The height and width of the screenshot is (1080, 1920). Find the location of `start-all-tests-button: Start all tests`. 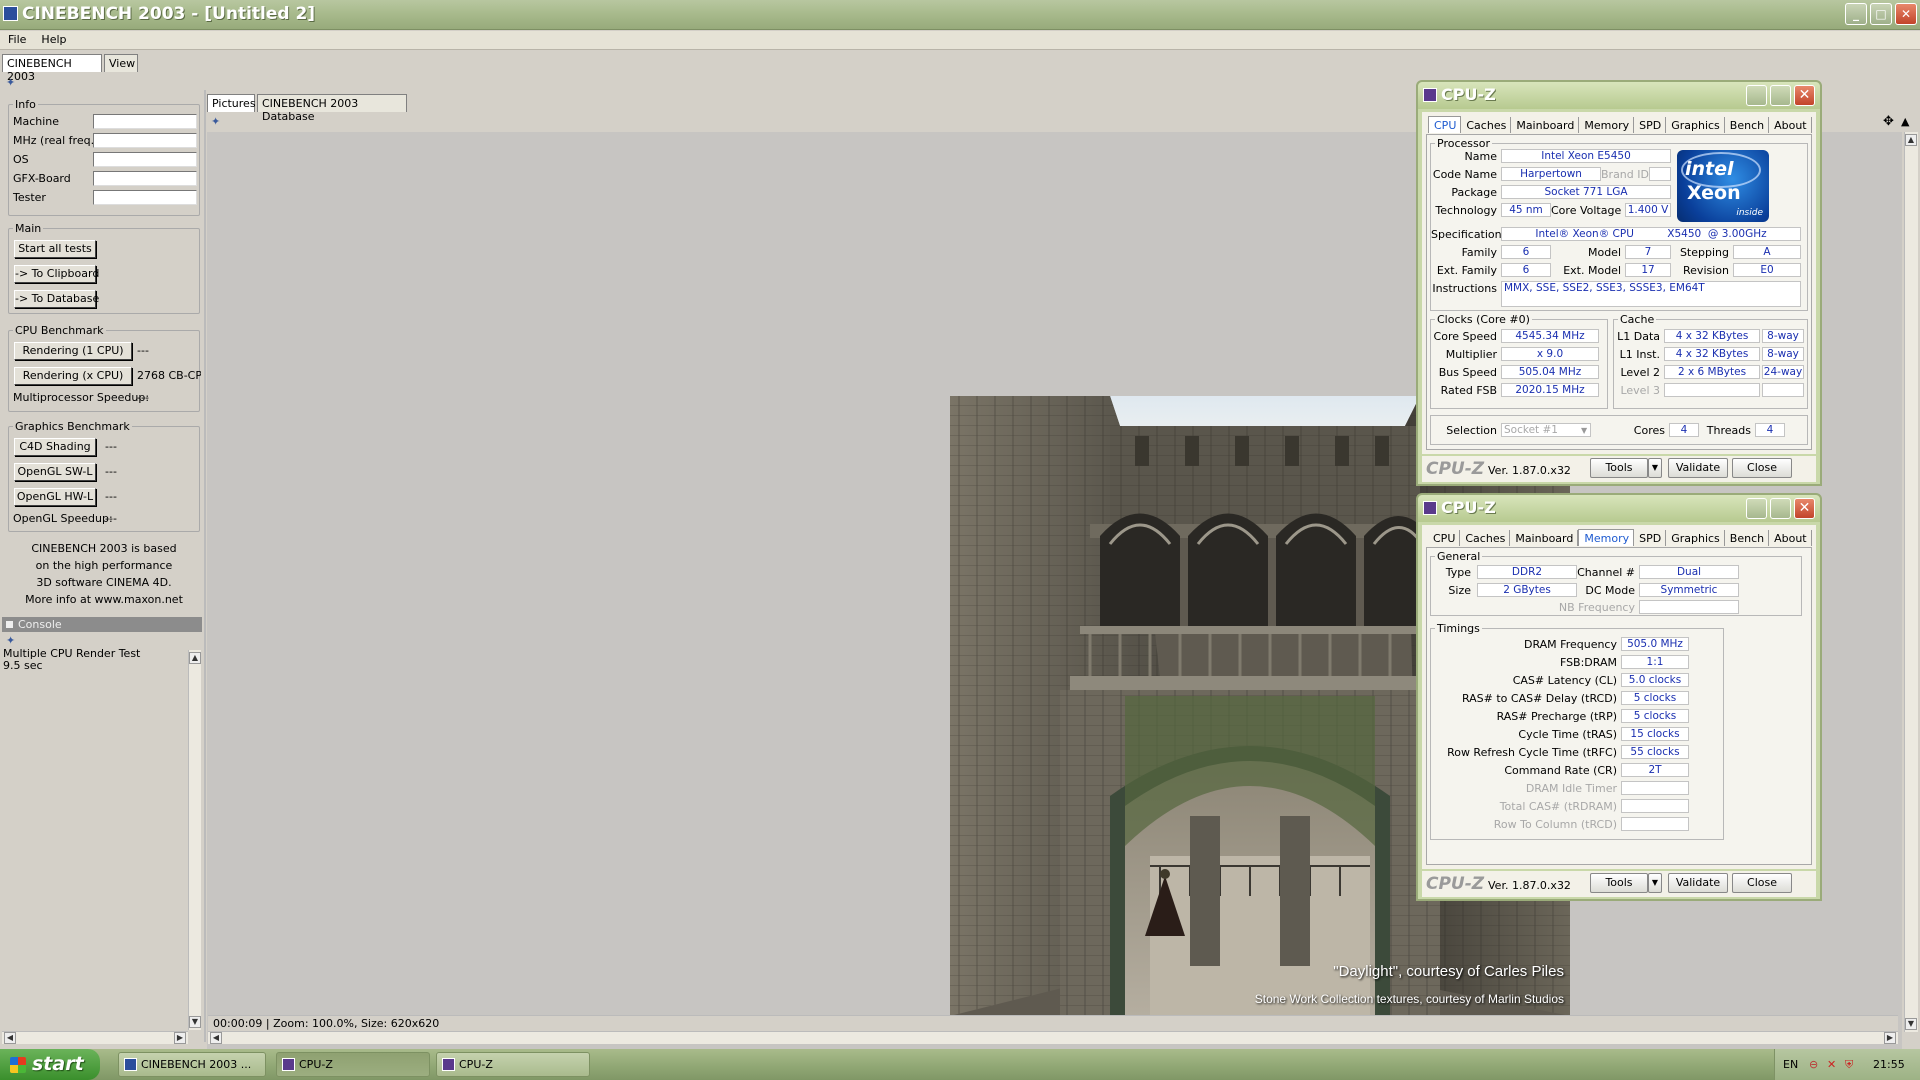

start-all-tests-button: Start all tests is located at coordinates (55, 249).